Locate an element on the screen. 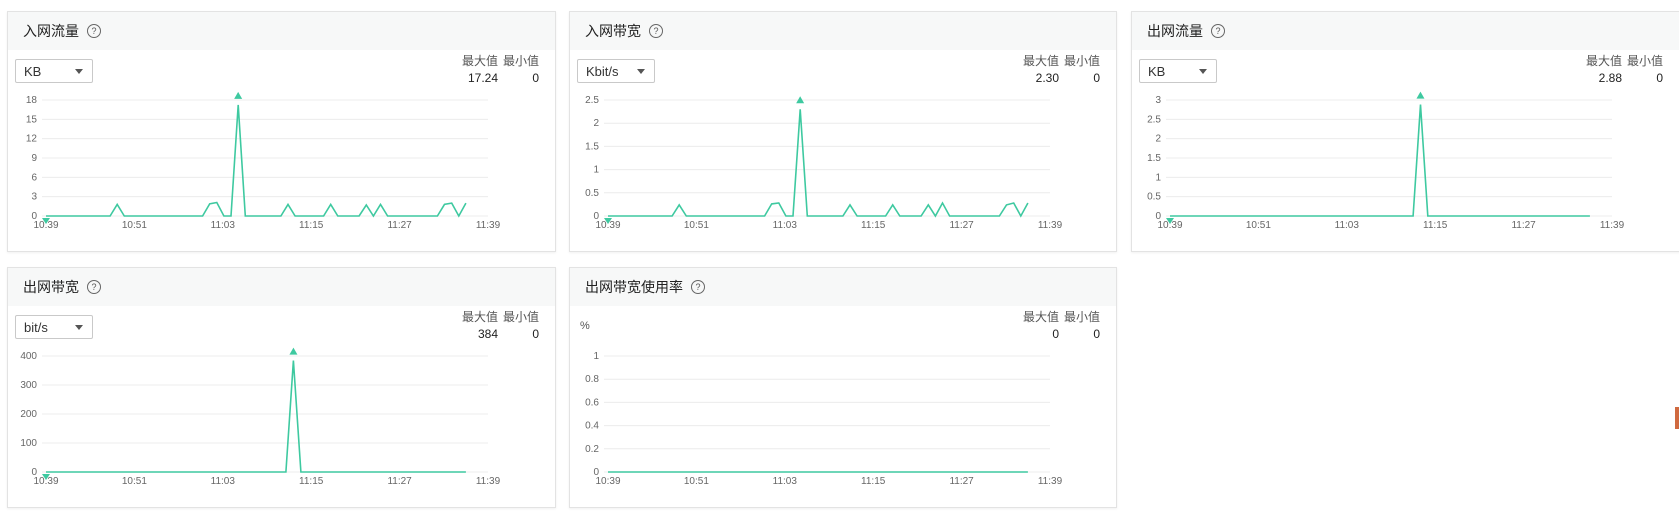  y-tick-label: 400 is located at coordinates (28, 356).